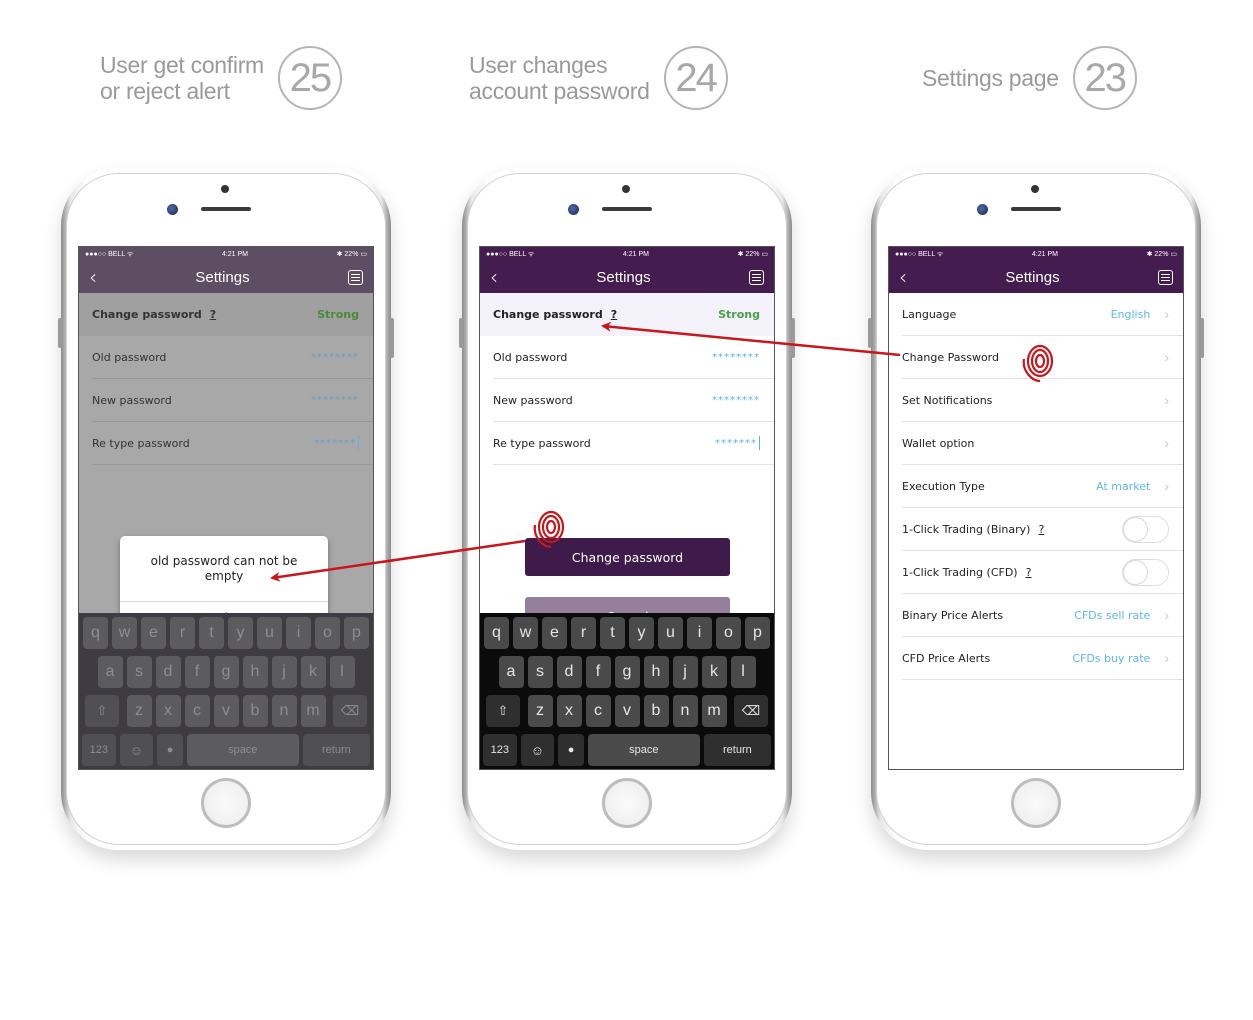  I want to click on settings-item-cfd-price-alerts: CFD Price Alerts CFDs buy rate ›, so click(1042, 658).